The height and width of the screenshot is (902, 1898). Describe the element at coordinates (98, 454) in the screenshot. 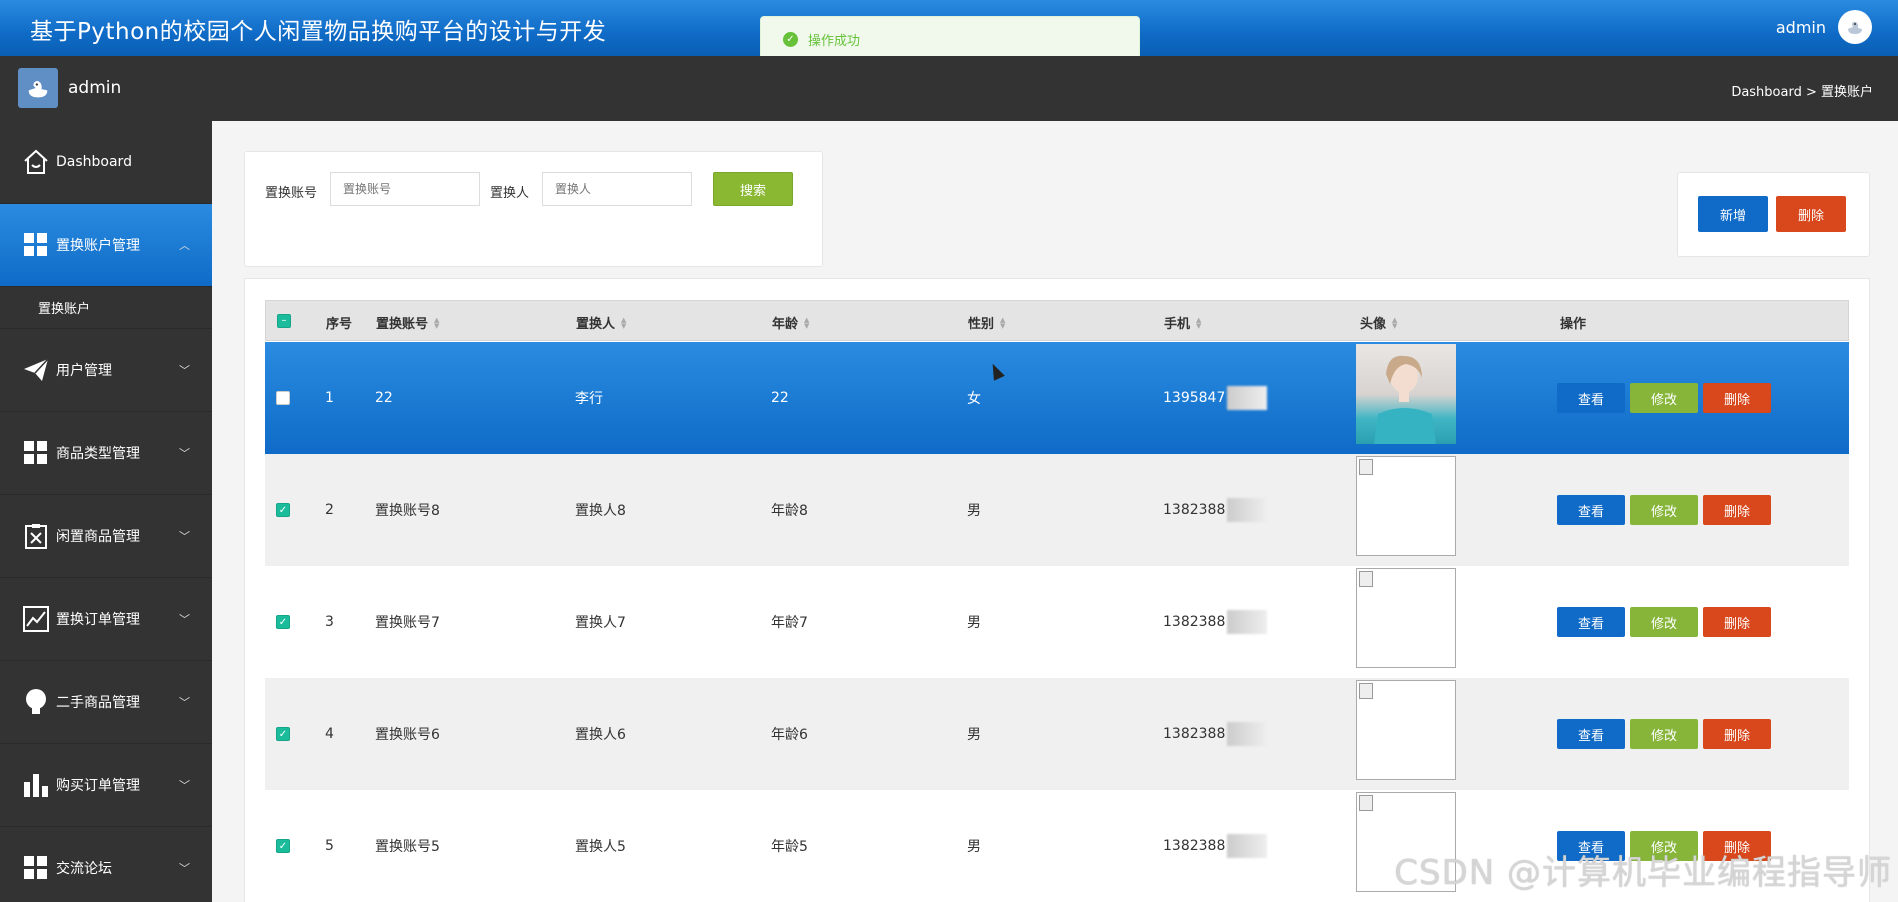

I see `sidebar-item-label: 商品类型管理` at that location.